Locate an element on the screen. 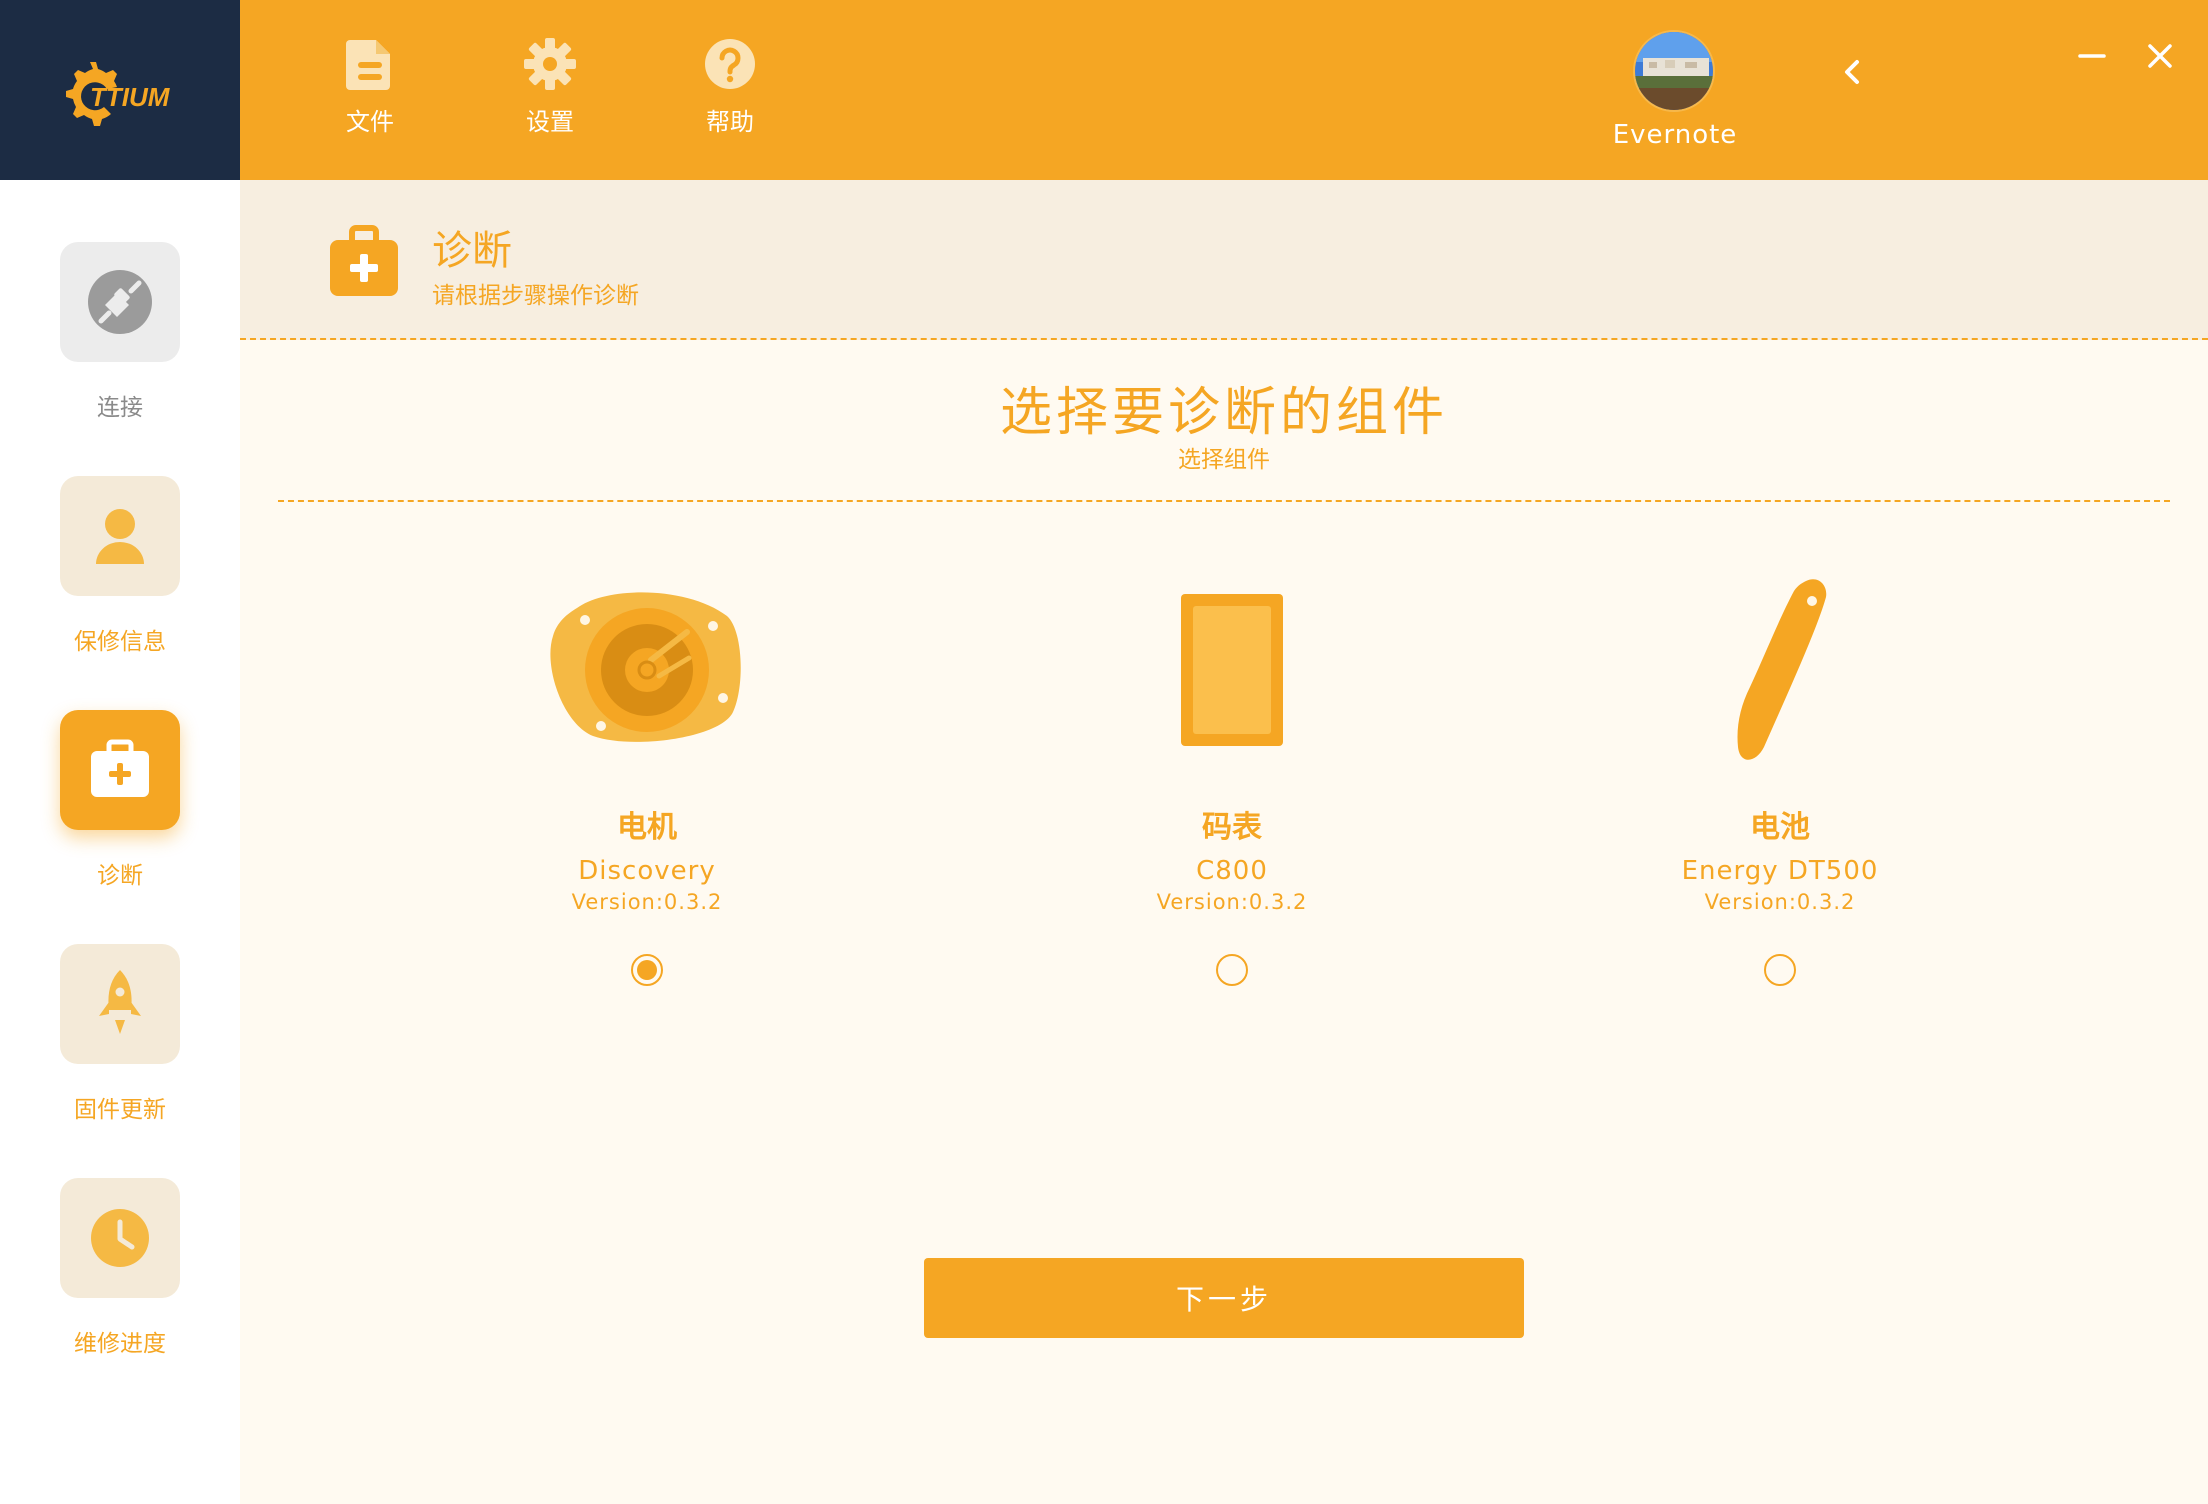 The width and height of the screenshot is (2208, 1504). battery-icon is located at coordinates (1782, 669).